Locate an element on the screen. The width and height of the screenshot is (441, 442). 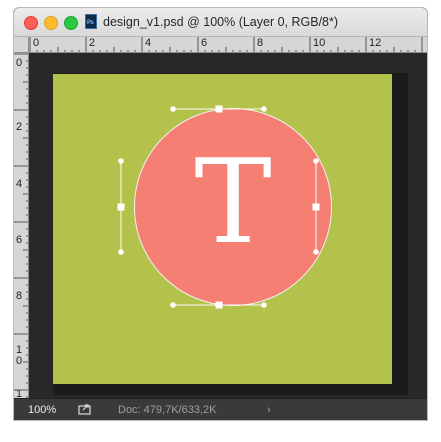
zoom-level-field: 100% is located at coordinates (42, 410).